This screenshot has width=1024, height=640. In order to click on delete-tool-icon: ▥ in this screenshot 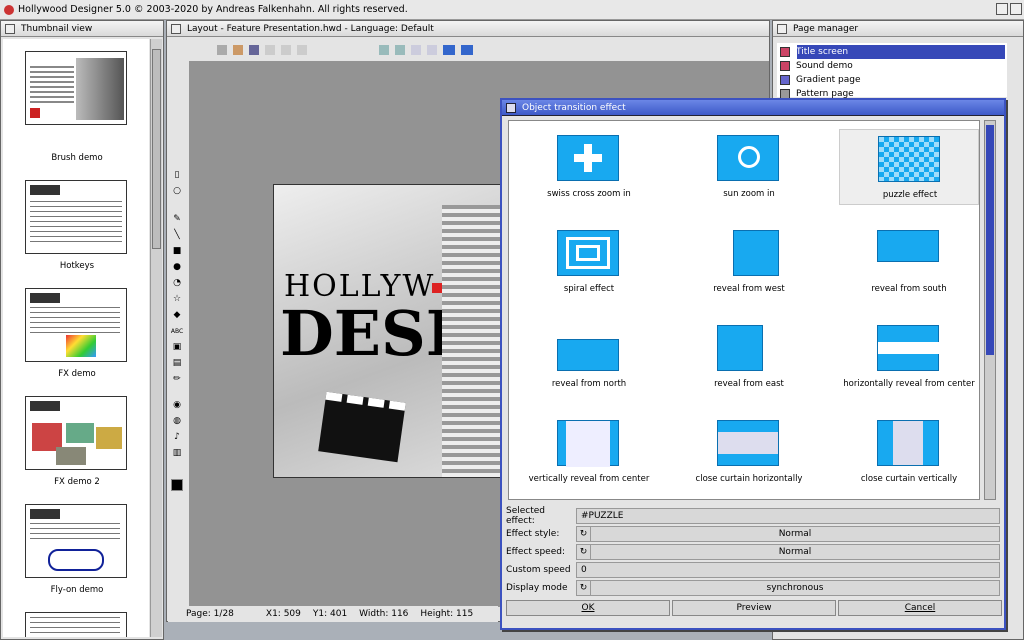, I will do `click(177, 453)`.